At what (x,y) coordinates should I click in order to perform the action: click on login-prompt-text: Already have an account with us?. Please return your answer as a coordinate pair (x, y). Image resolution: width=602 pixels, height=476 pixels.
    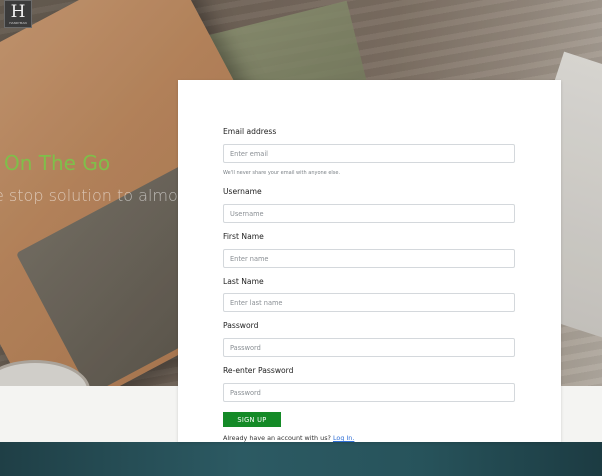
    Looking at the image, I should click on (277, 438).